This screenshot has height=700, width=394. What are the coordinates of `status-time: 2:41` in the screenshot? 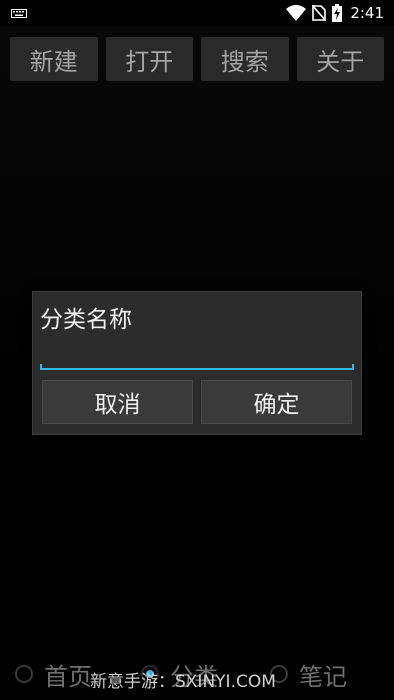 It's located at (367, 13).